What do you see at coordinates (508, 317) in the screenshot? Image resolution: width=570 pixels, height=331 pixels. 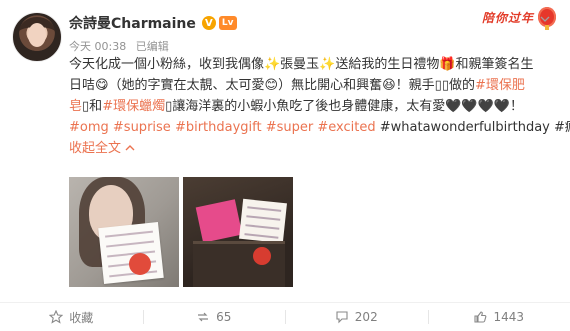 I see `like-count: 1443` at bounding box center [508, 317].